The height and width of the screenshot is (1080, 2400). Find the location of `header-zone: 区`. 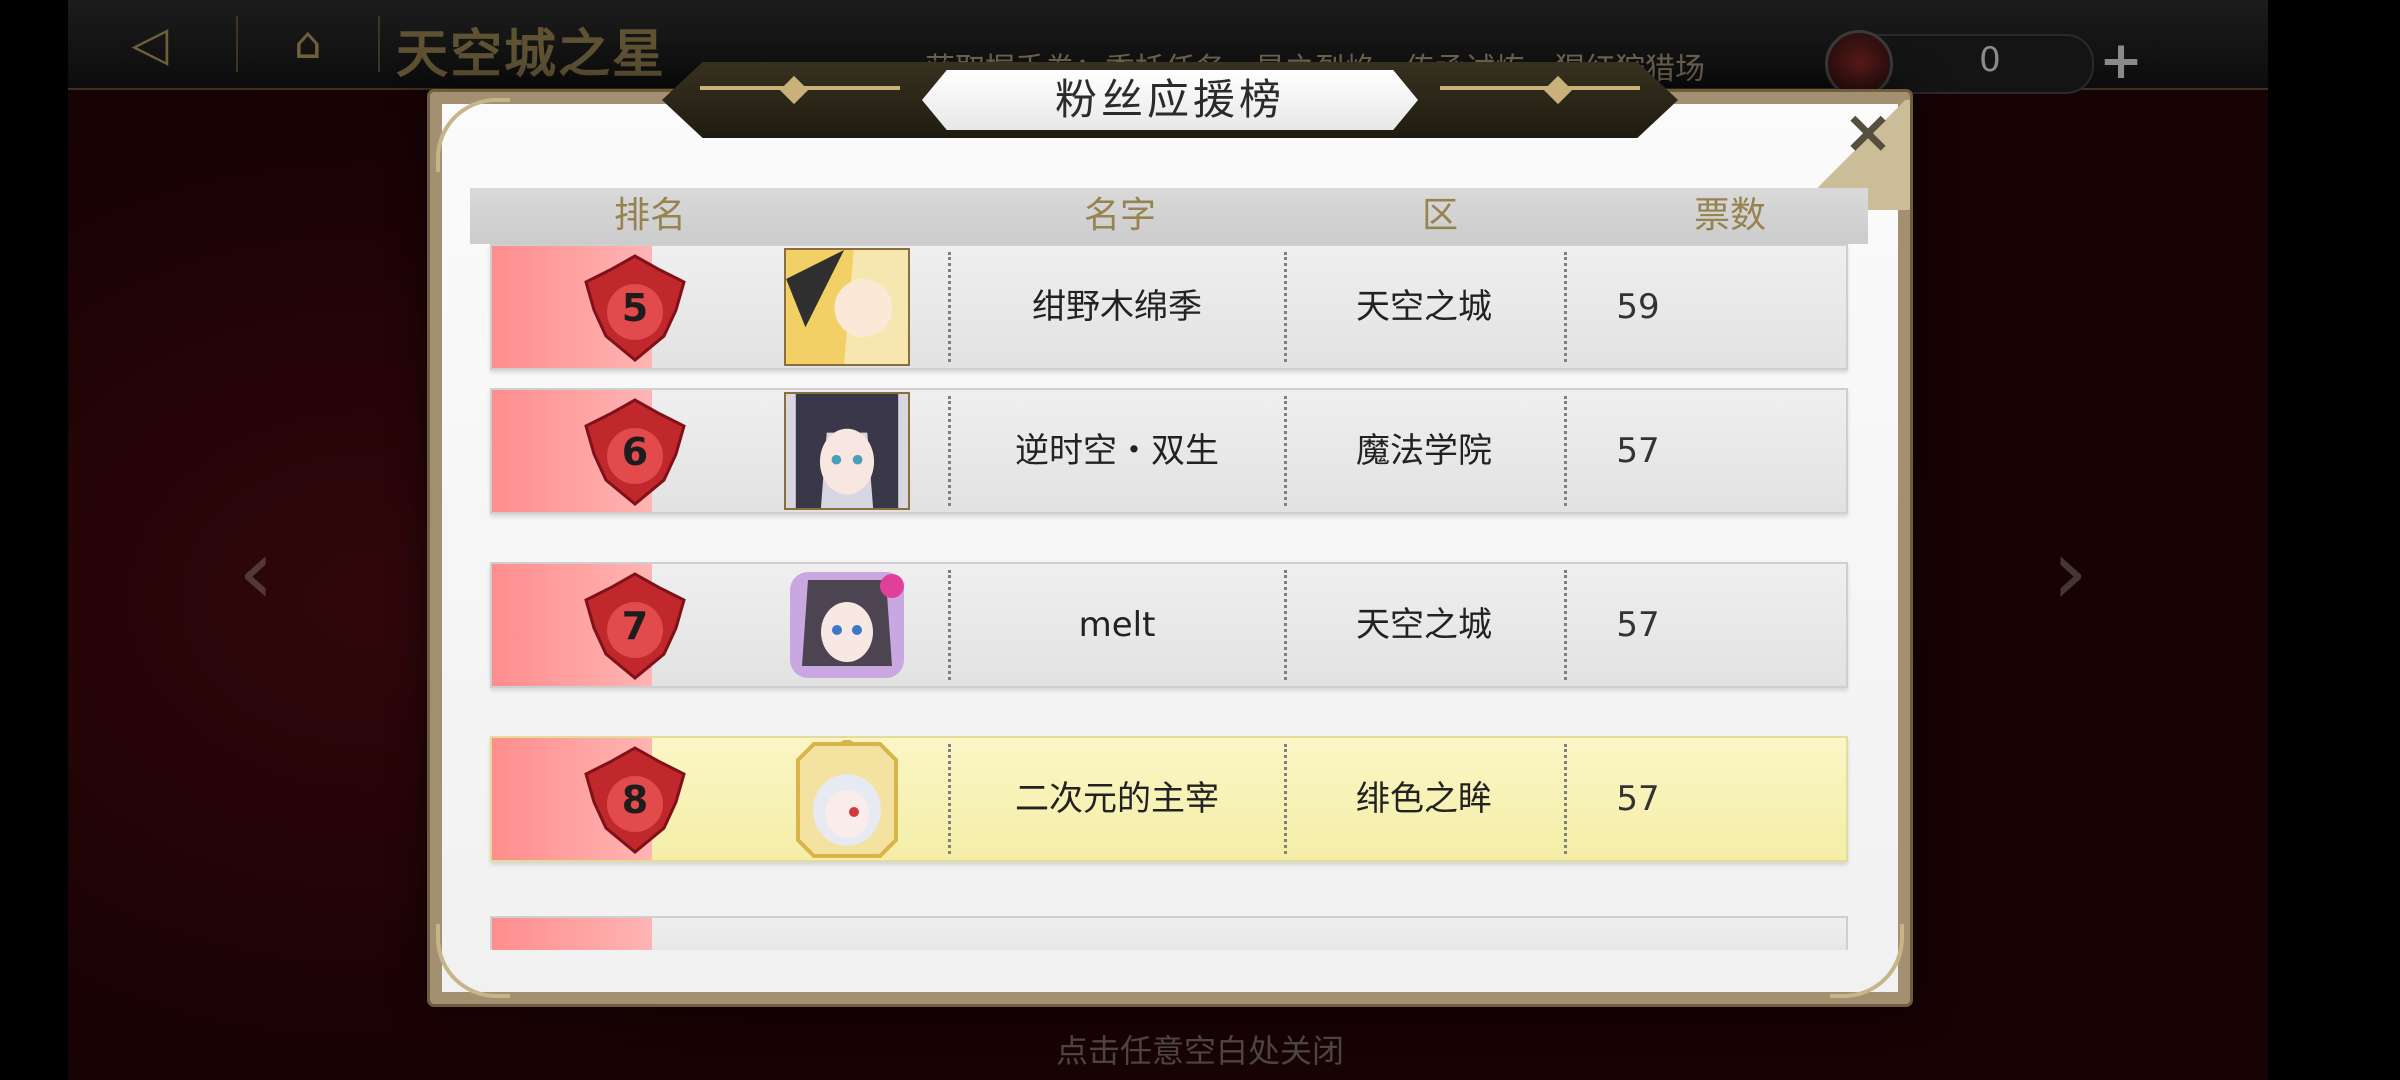

header-zone: 区 is located at coordinates (1439, 215).